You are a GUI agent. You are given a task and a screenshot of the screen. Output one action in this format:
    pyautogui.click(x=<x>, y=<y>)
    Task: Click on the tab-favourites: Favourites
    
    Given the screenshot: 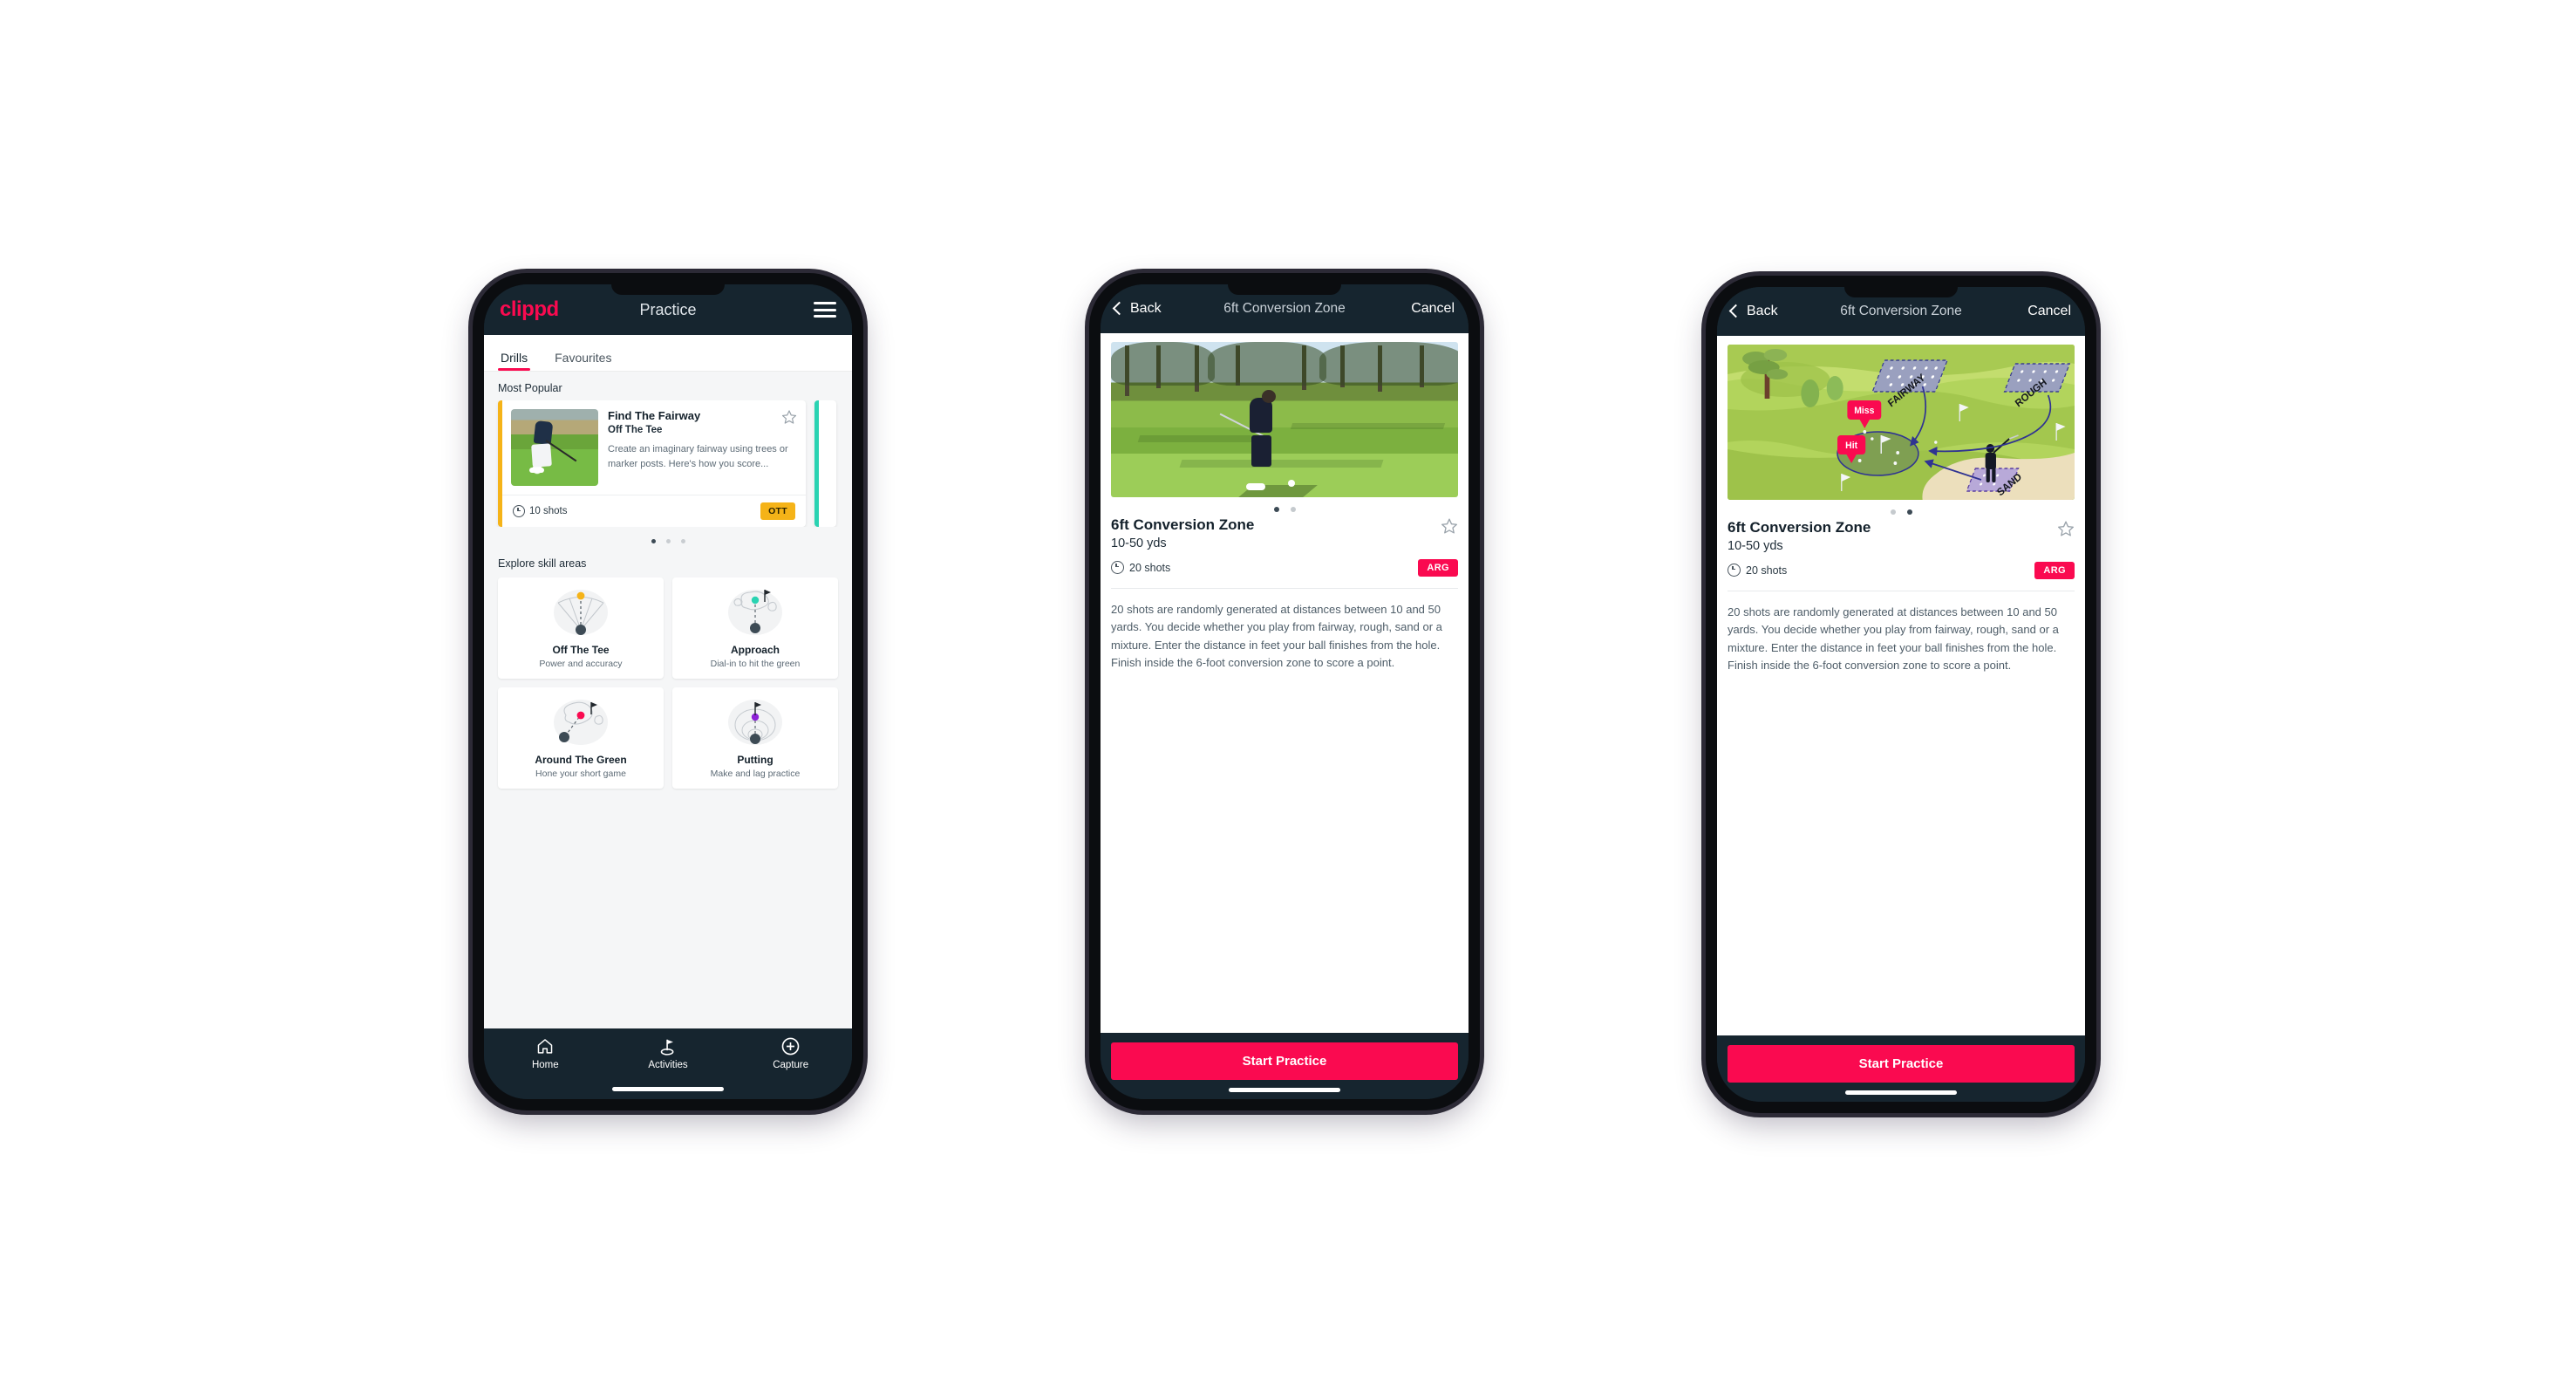 What is the action you would take?
    pyautogui.click(x=588, y=361)
    